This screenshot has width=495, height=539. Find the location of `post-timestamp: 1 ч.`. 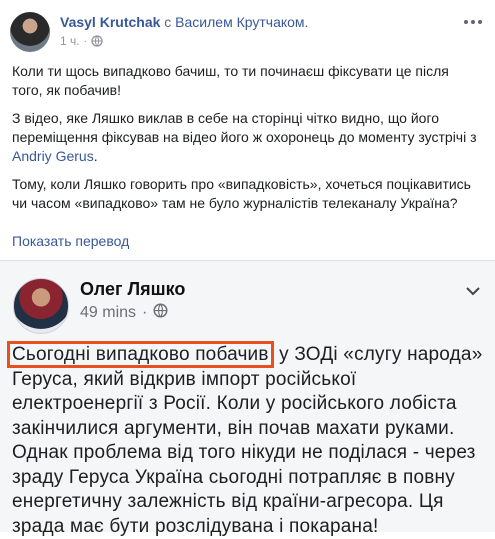

post-timestamp: 1 ч. is located at coordinates (70, 41).